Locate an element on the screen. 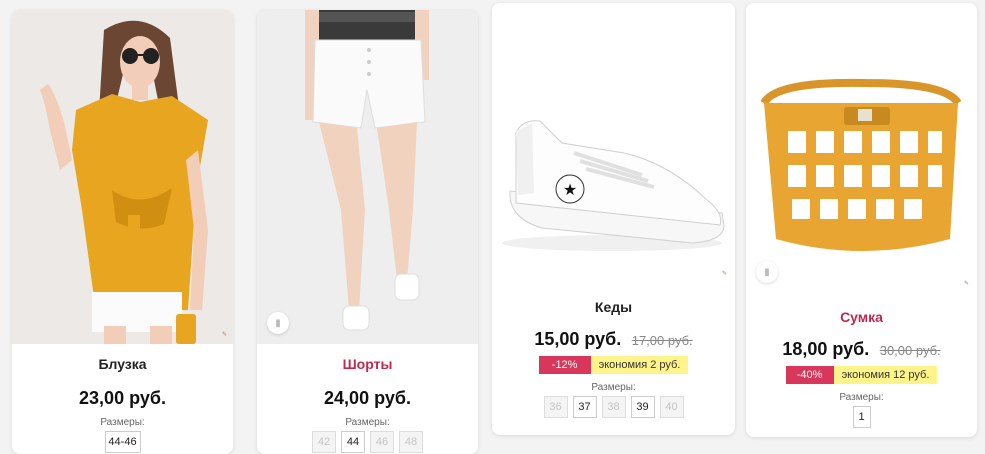 This screenshot has width=985, height=454. size-selector: 44-46 is located at coordinates (122, 442).